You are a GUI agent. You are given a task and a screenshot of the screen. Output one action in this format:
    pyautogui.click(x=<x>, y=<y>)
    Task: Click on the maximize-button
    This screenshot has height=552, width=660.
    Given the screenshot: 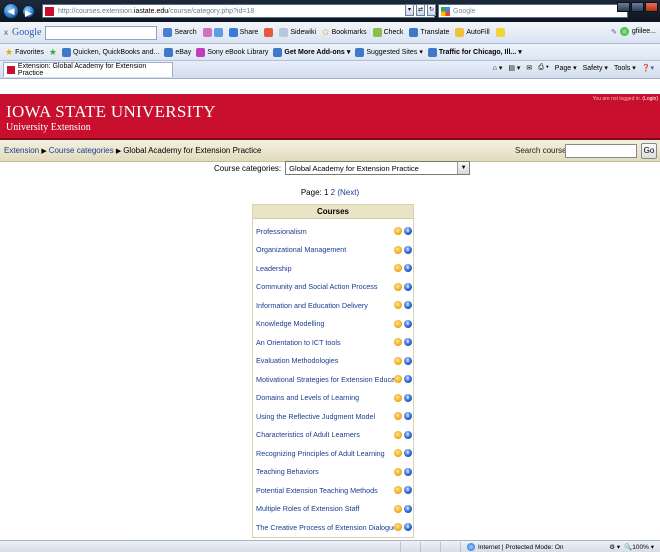 What is the action you would take?
    pyautogui.click(x=637, y=7)
    